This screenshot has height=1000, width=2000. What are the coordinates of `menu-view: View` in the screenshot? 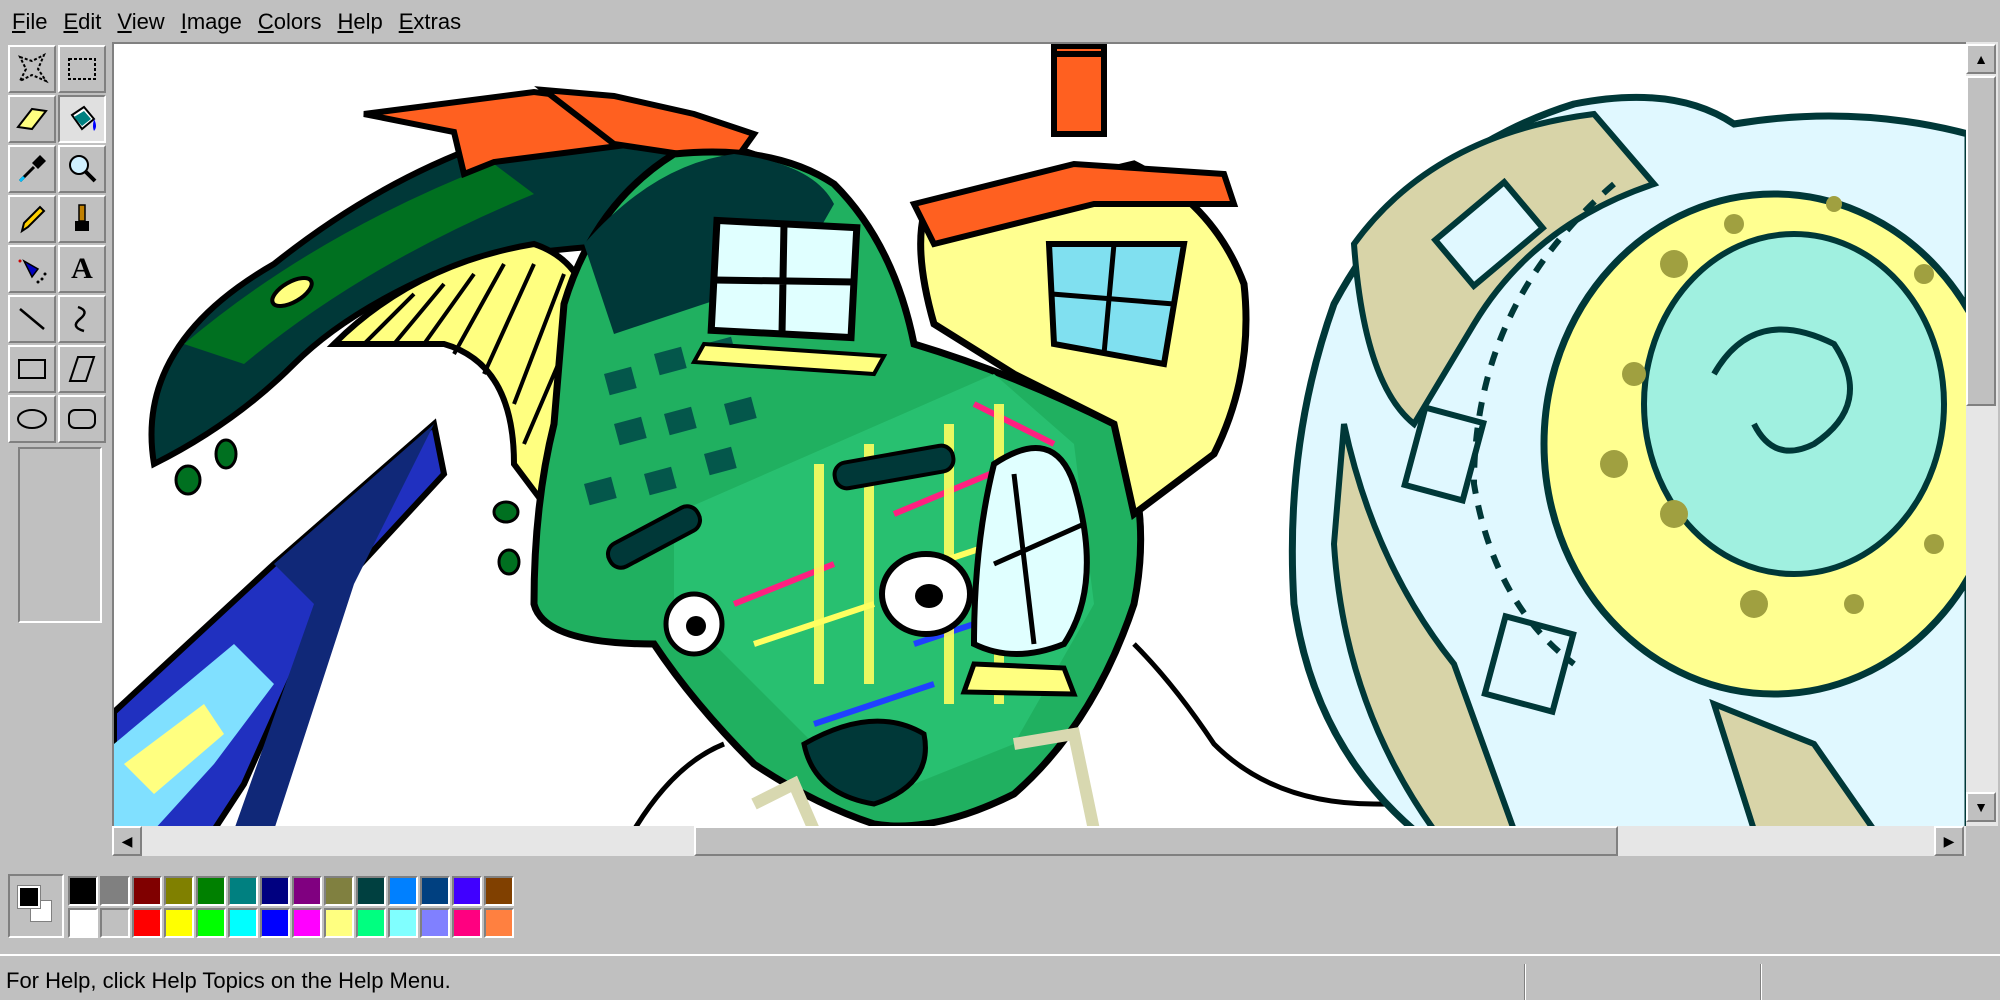 It's located at (140, 22).